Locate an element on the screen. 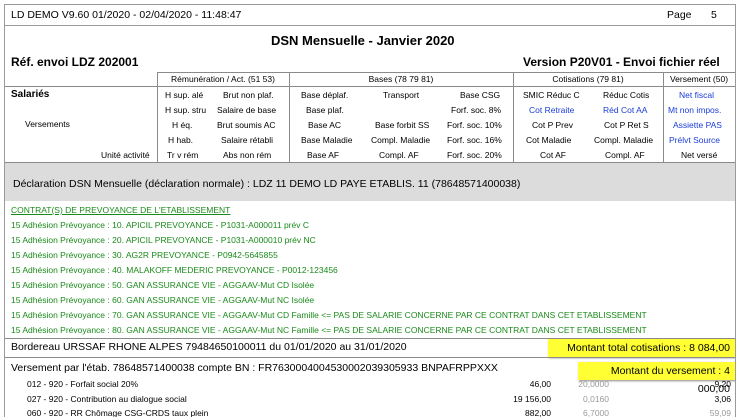 This screenshot has height=417, width=740. detail-amount: 3,06 is located at coordinates (722, 399).